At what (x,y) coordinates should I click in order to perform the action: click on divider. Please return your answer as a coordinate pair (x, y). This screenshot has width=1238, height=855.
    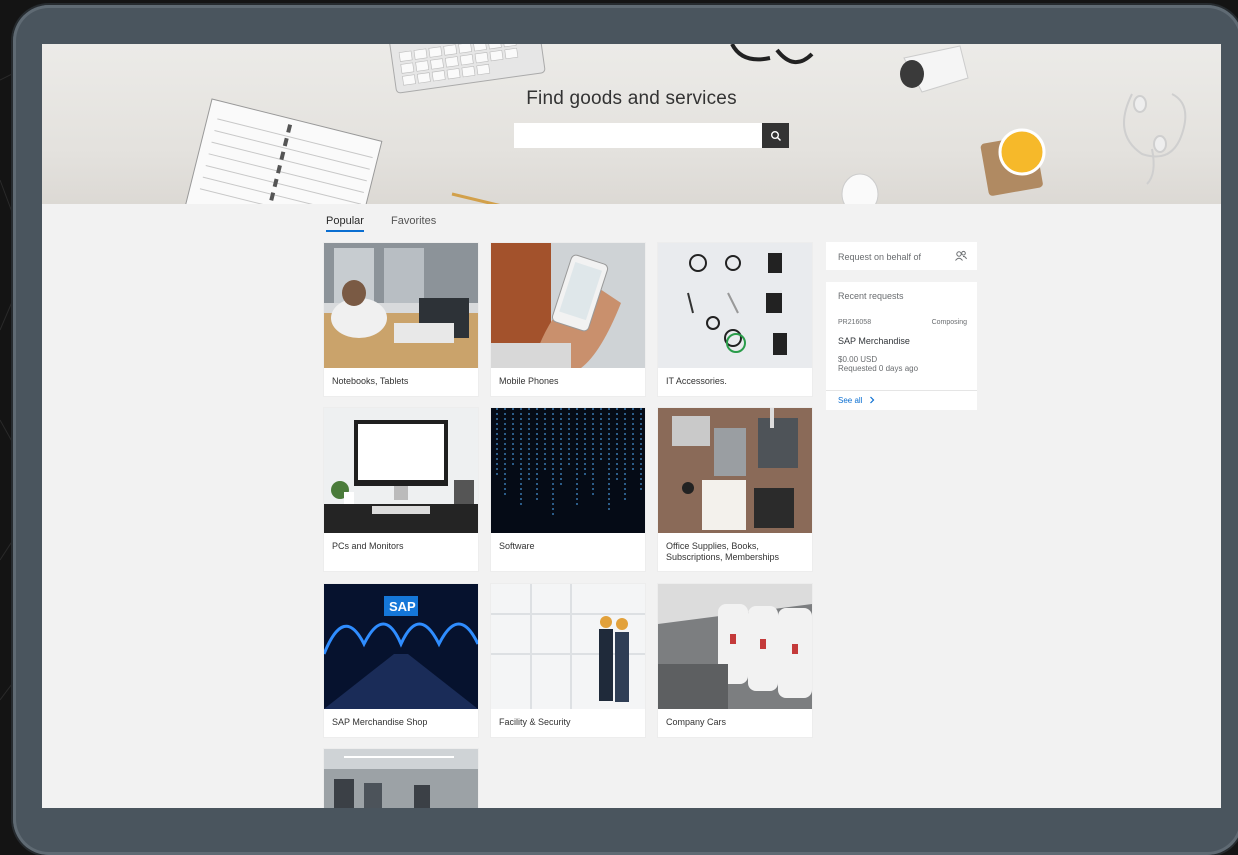
    Looking at the image, I should click on (901, 390).